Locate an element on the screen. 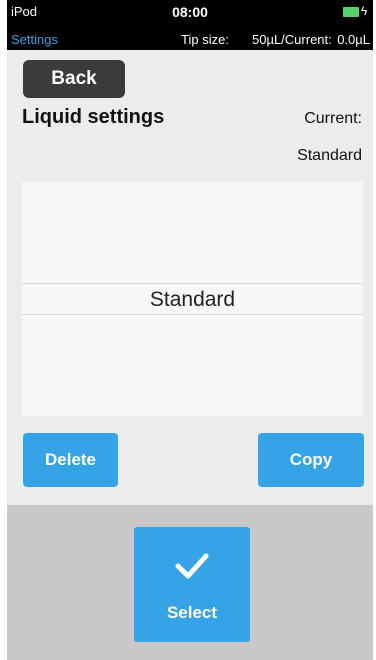 This screenshot has width=376, height=660. picker-item-standard: Standard is located at coordinates (192, 300).